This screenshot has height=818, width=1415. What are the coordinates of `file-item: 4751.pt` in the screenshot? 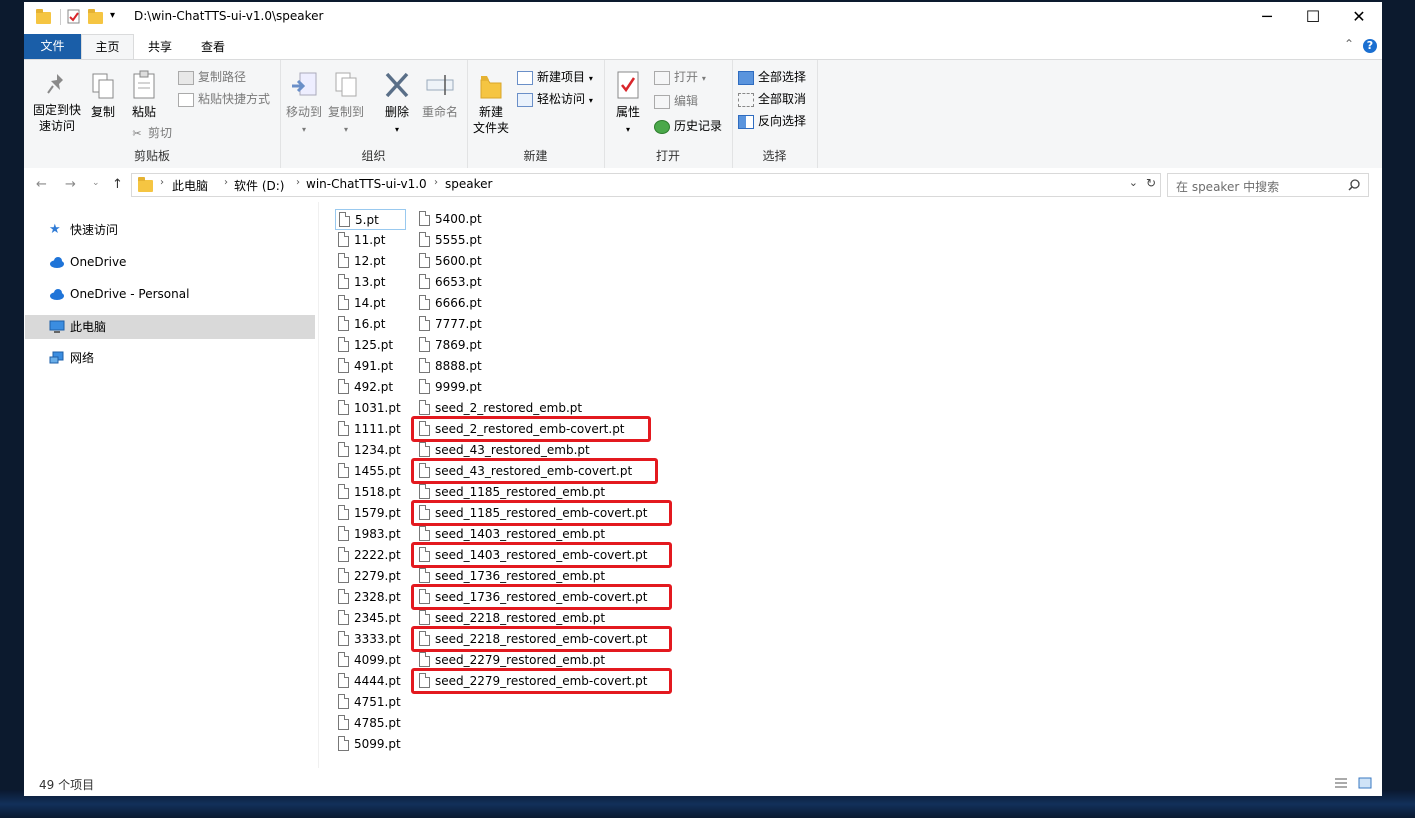 It's located at (371, 702).